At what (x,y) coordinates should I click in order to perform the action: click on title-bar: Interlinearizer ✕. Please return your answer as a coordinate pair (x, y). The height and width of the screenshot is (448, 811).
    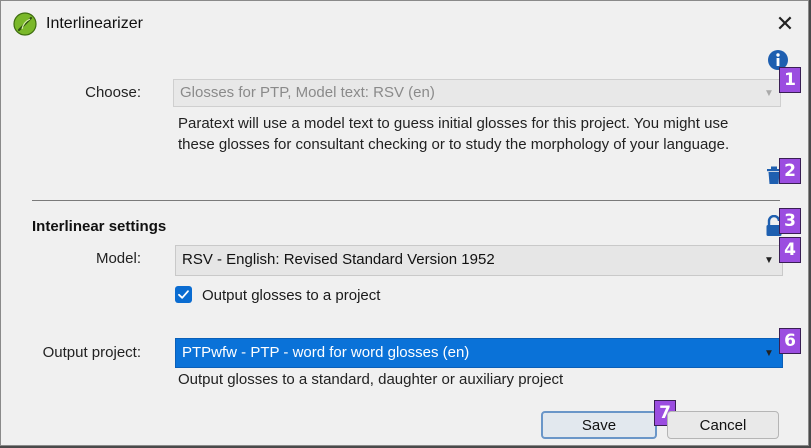
    Looking at the image, I should click on (404, 24).